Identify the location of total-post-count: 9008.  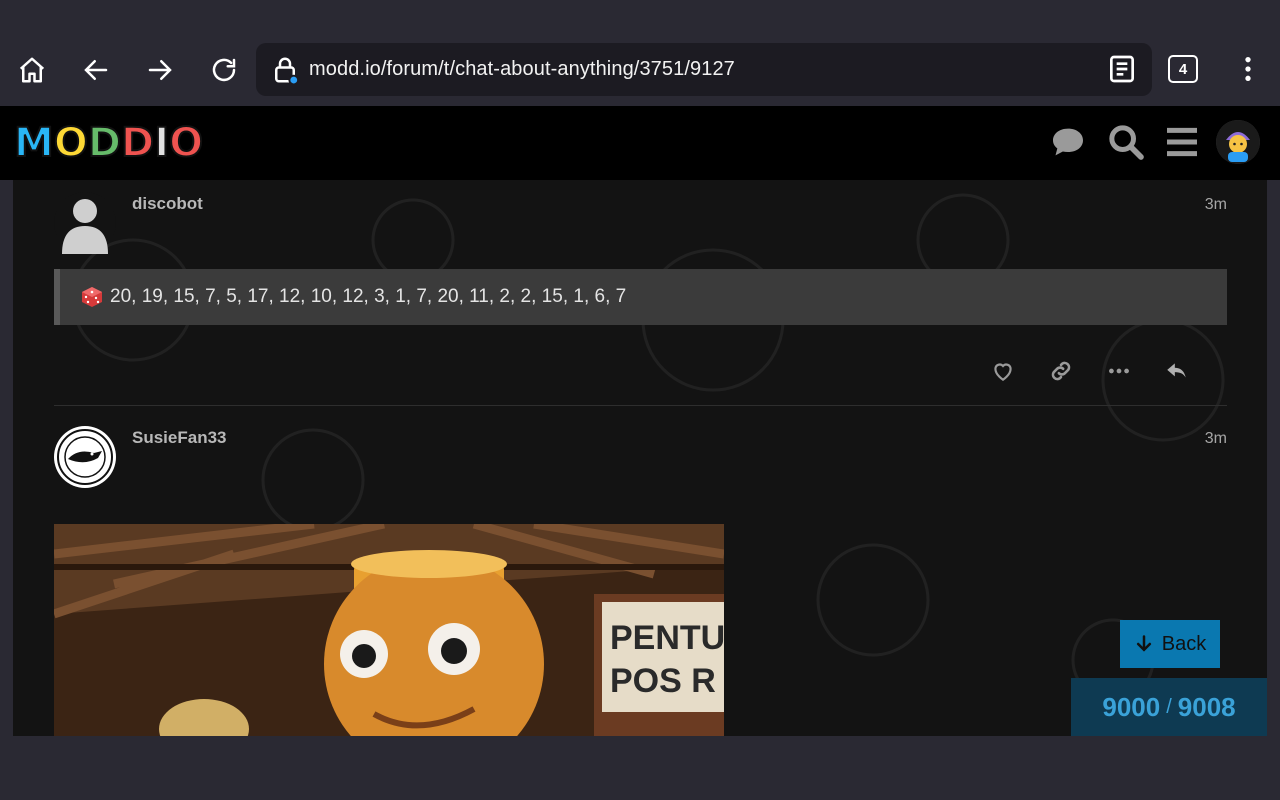
(1206, 706).